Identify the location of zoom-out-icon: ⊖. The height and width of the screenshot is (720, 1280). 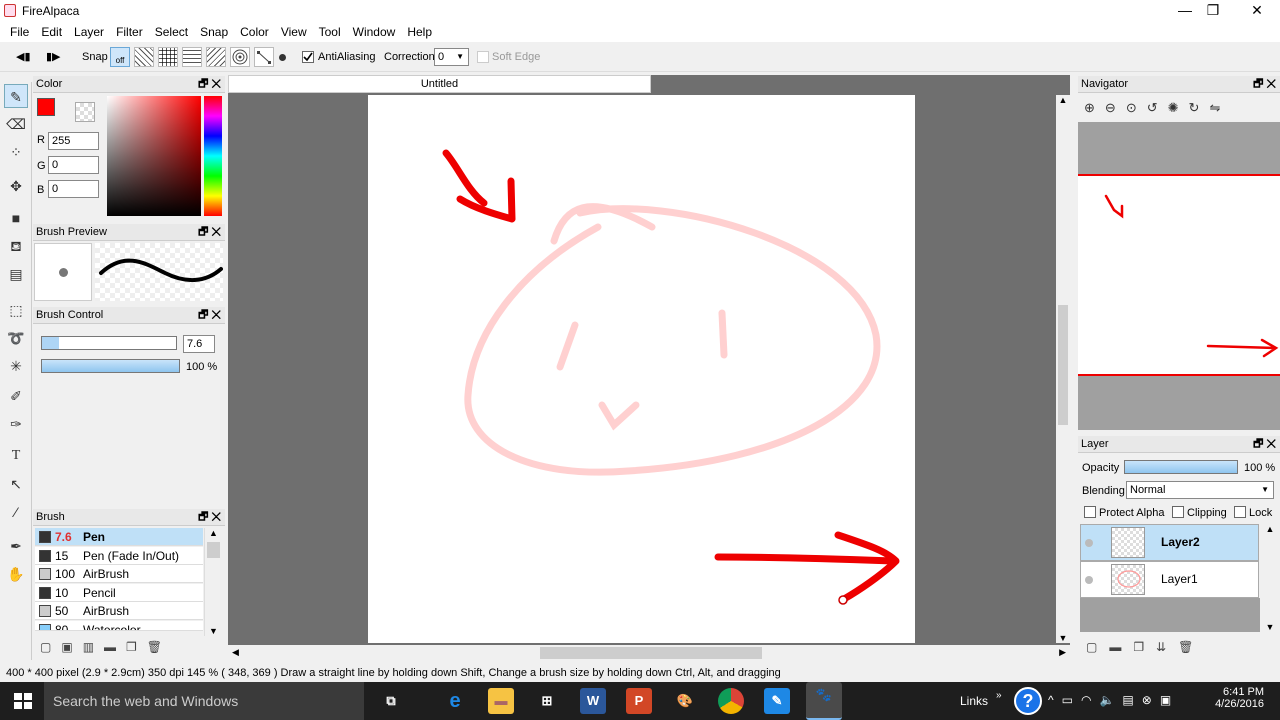
(1110, 108).